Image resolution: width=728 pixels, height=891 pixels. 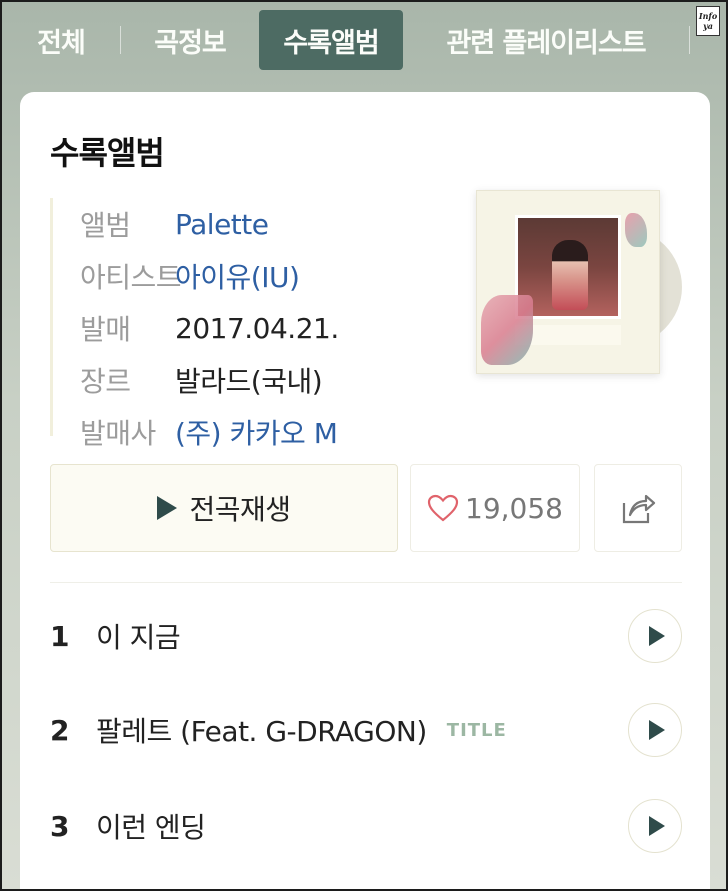 What do you see at coordinates (249, 381) in the screenshot?
I see `genre: 발라드(국내)` at bounding box center [249, 381].